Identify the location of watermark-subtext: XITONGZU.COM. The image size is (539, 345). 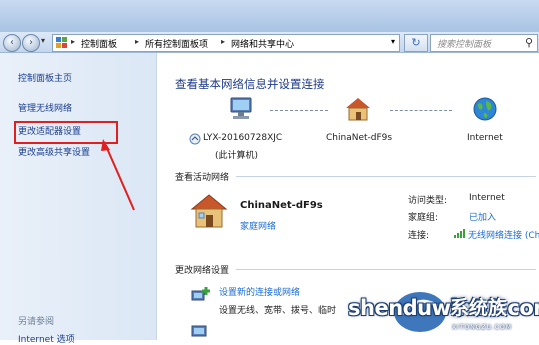
(482, 327).